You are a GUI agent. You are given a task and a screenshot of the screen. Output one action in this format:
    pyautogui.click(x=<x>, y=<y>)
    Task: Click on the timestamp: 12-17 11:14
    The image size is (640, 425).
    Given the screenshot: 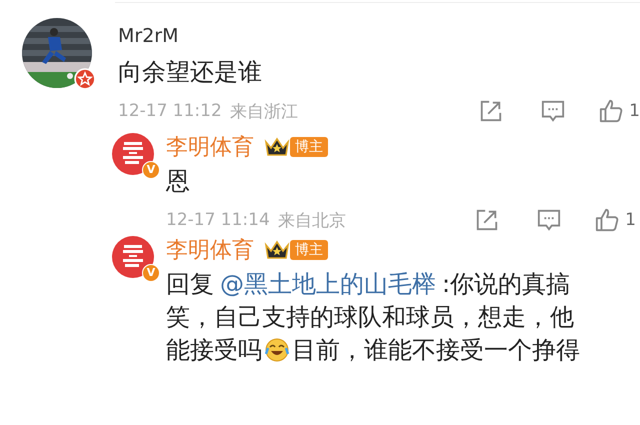 What is the action you would take?
    pyautogui.click(x=218, y=220)
    